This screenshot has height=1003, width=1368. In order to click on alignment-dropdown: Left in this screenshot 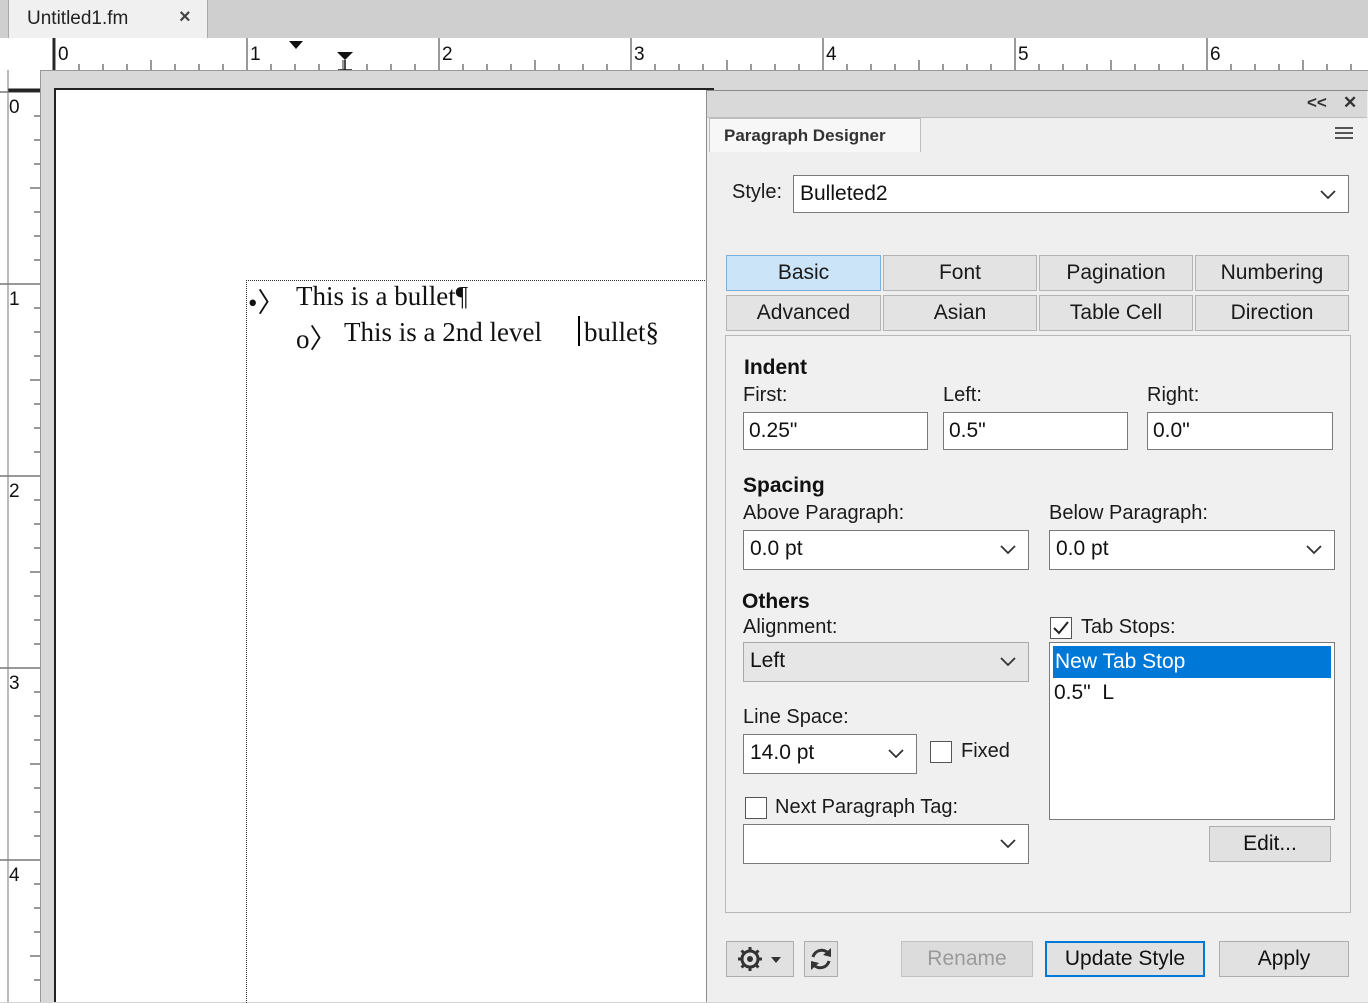, I will do `click(886, 662)`.